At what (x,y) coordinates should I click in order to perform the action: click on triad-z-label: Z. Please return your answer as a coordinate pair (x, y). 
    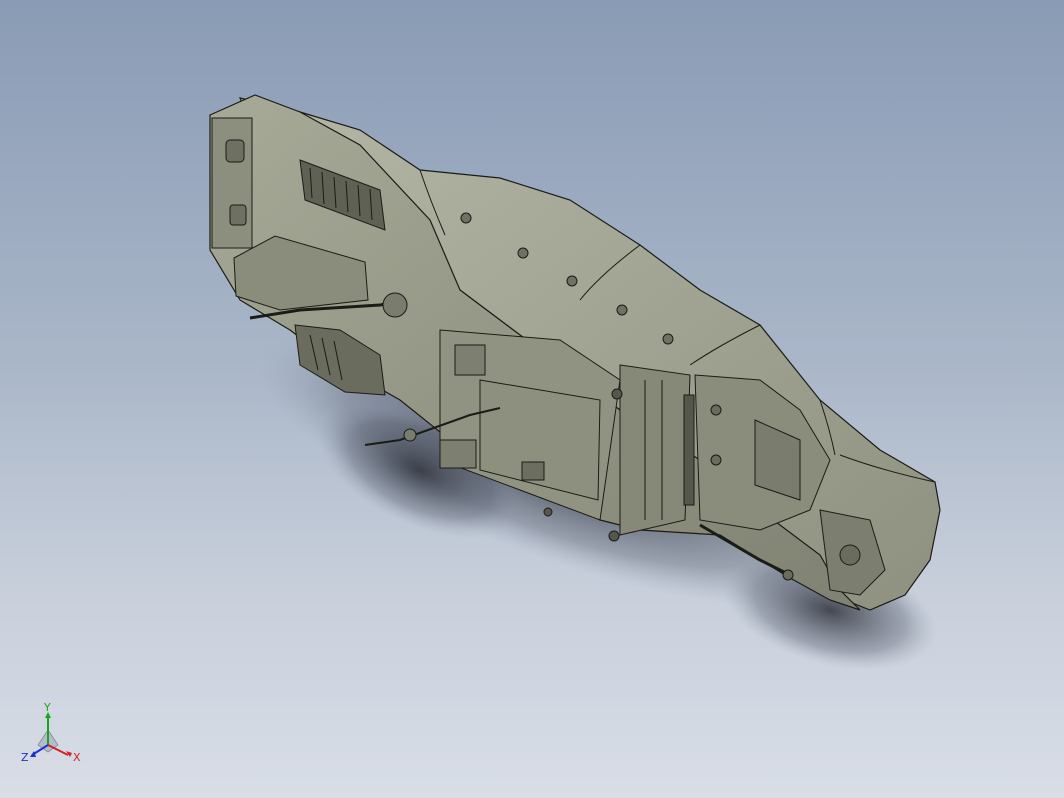
    Looking at the image, I should click on (25, 757).